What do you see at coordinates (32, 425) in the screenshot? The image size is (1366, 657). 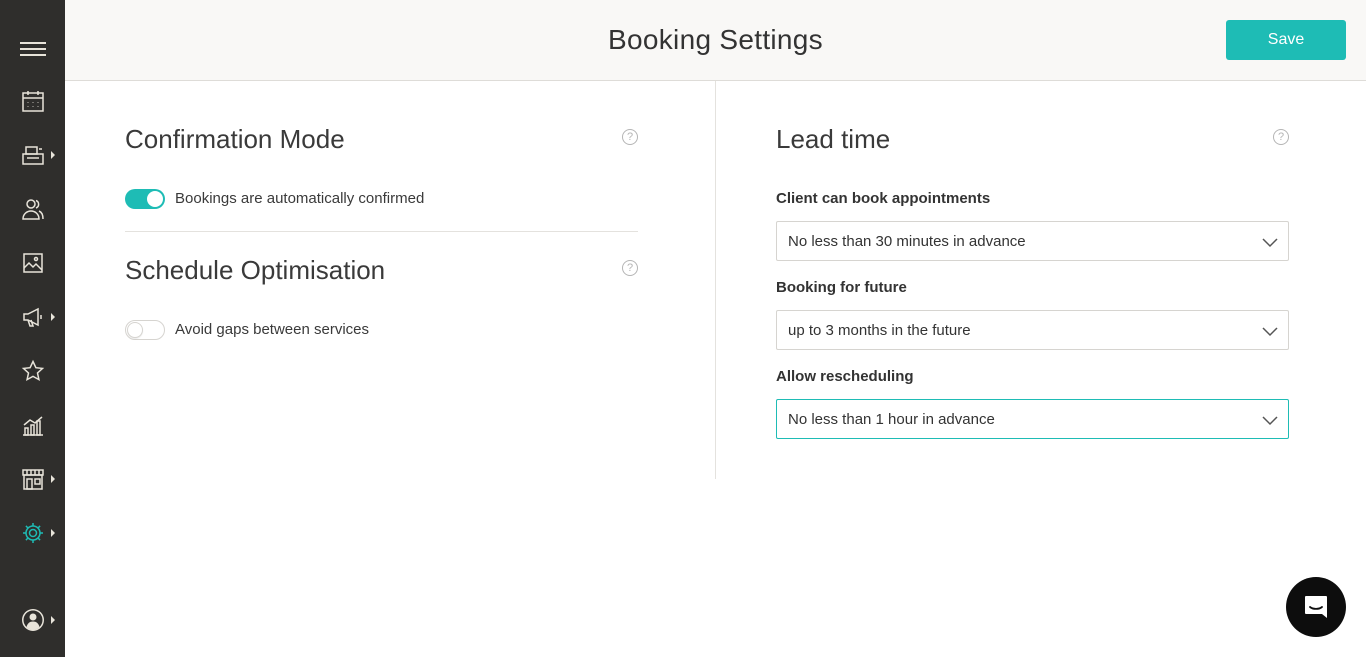 I see `analytics-icon` at bounding box center [32, 425].